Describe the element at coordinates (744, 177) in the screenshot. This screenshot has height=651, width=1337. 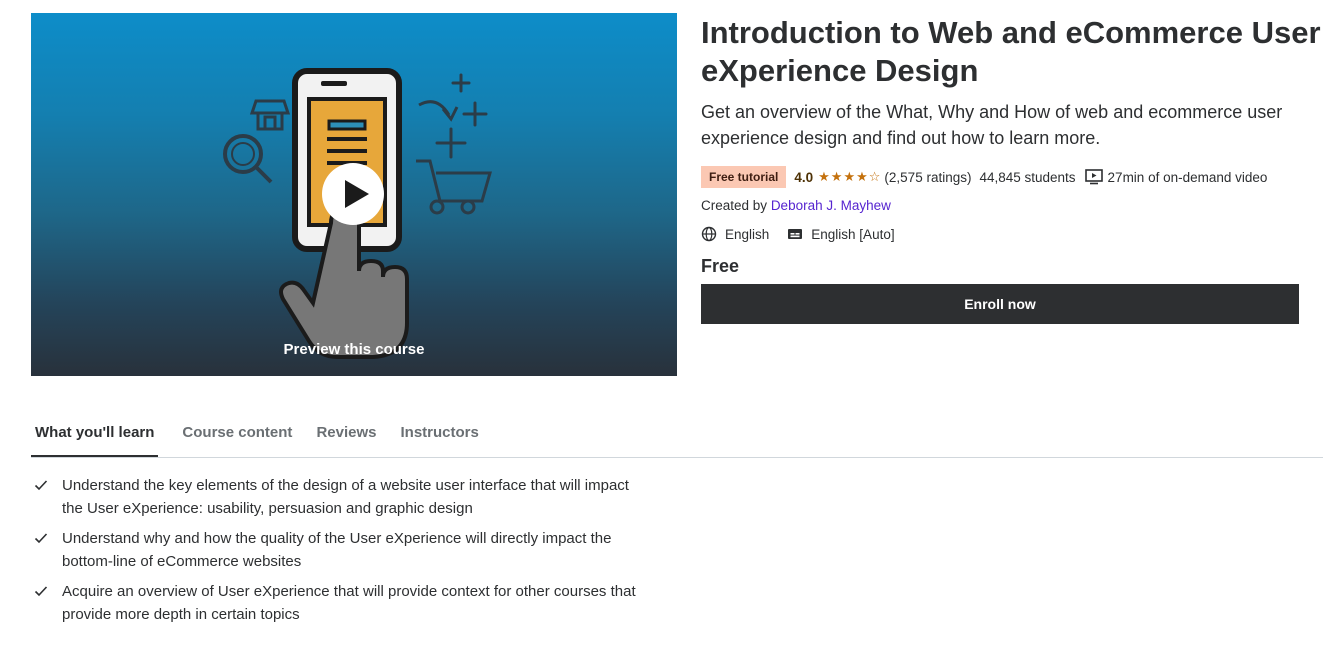
I see `free-tutorial-badge: Free tutorial` at that location.